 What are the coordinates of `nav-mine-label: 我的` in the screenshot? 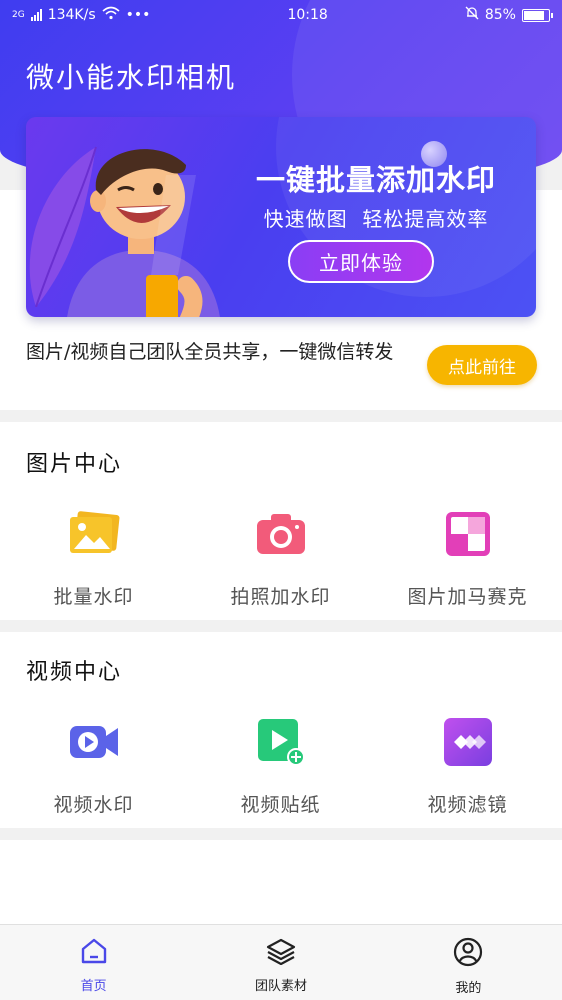 It's located at (468, 988).